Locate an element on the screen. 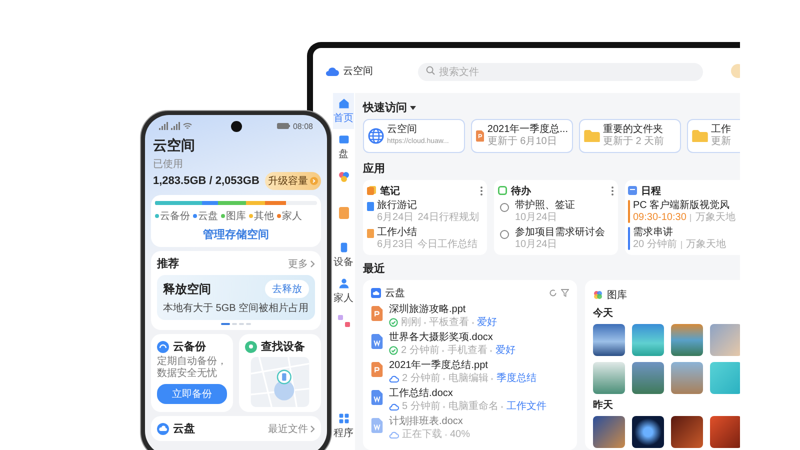  legend-label: 家人 is located at coordinates (292, 216).